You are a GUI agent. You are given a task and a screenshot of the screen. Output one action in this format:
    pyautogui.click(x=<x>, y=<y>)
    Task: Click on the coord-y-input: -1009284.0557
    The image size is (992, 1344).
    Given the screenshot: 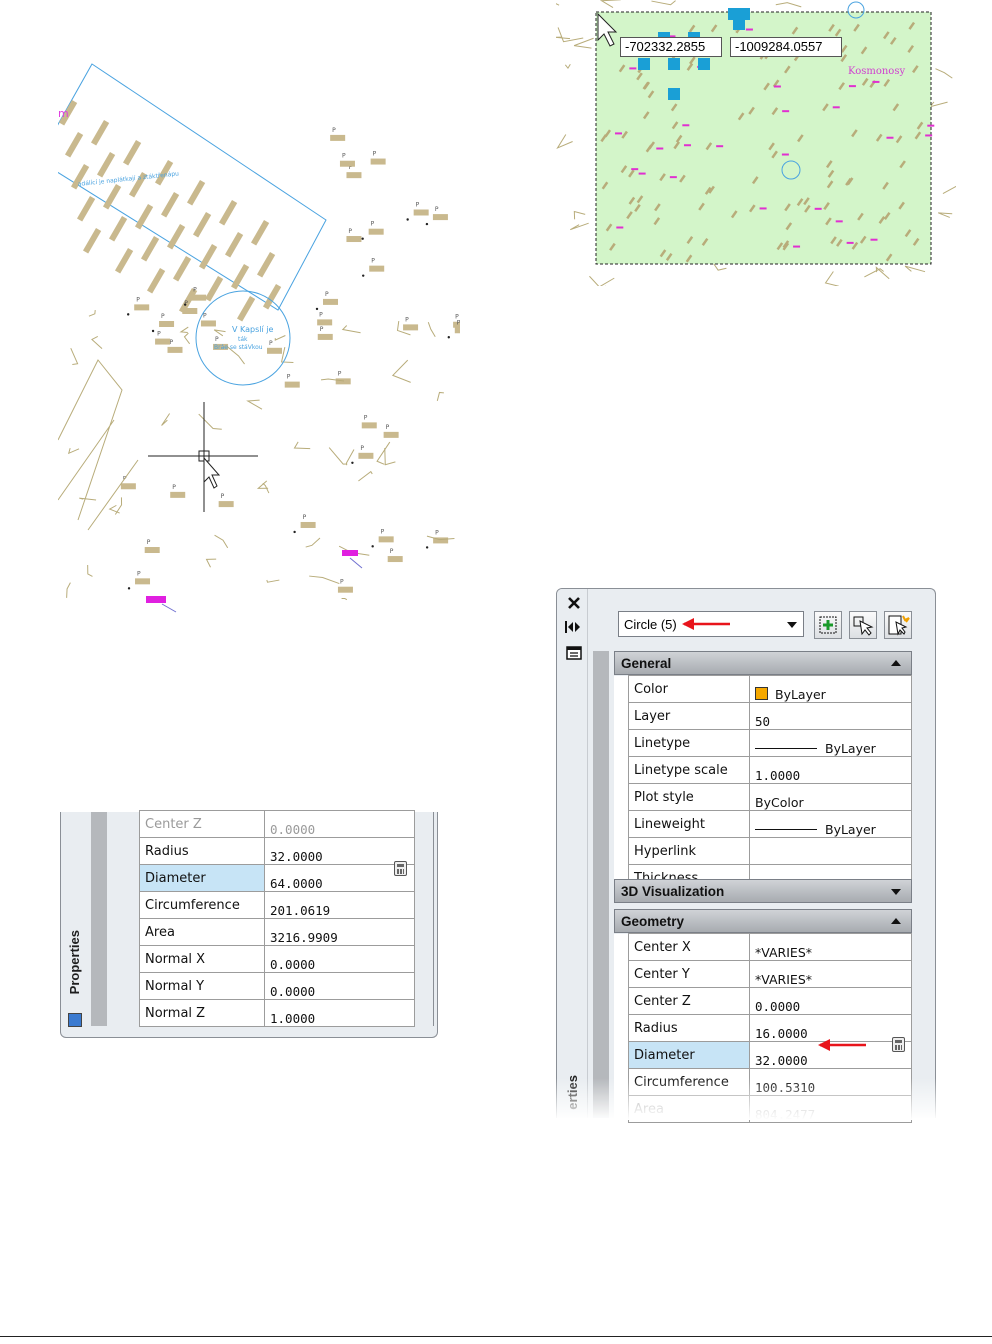 What is the action you would take?
    pyautogui.click(x=786, y=47)
    